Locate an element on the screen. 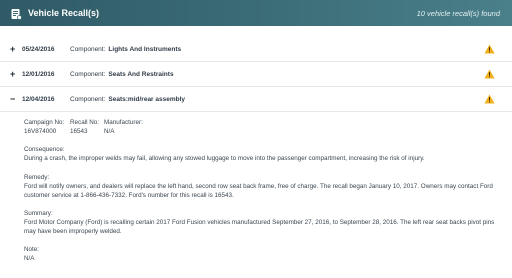  summary-label: Summary: is located at coordinates (38, 213).